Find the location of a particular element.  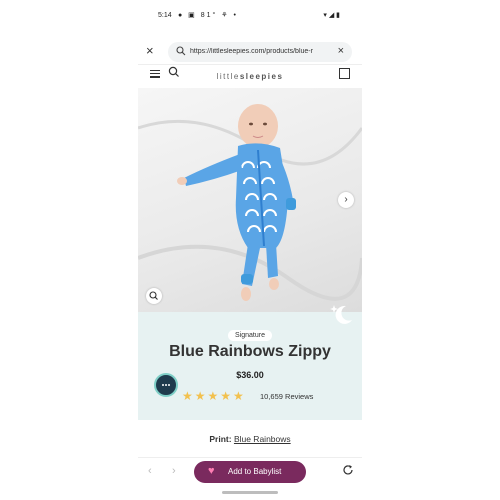

signature-badge-row: Signature is located at coordinates (250, 333).